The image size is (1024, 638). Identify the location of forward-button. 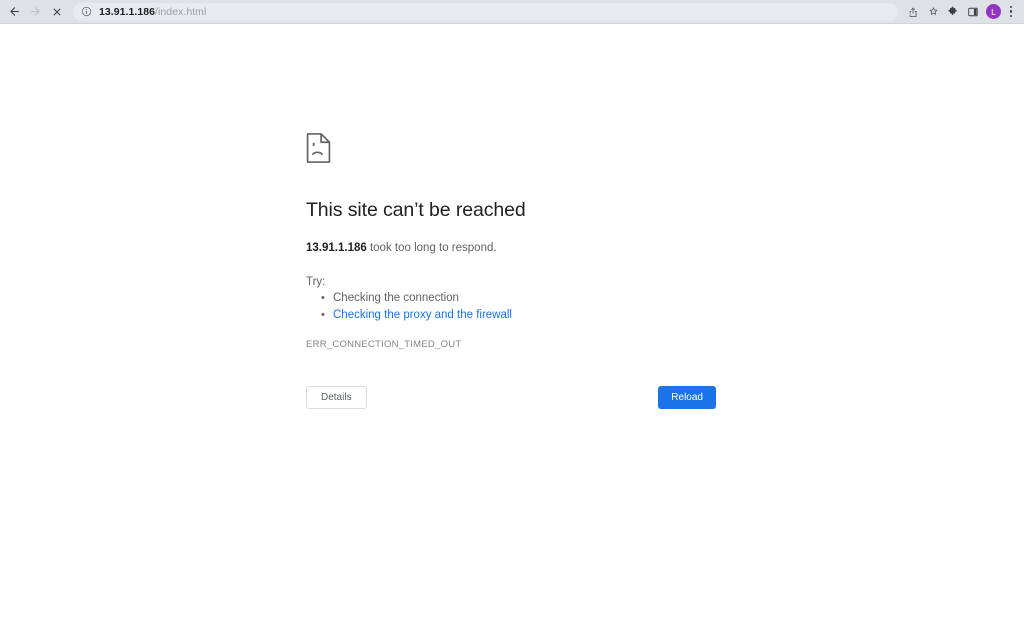
(35, 11).